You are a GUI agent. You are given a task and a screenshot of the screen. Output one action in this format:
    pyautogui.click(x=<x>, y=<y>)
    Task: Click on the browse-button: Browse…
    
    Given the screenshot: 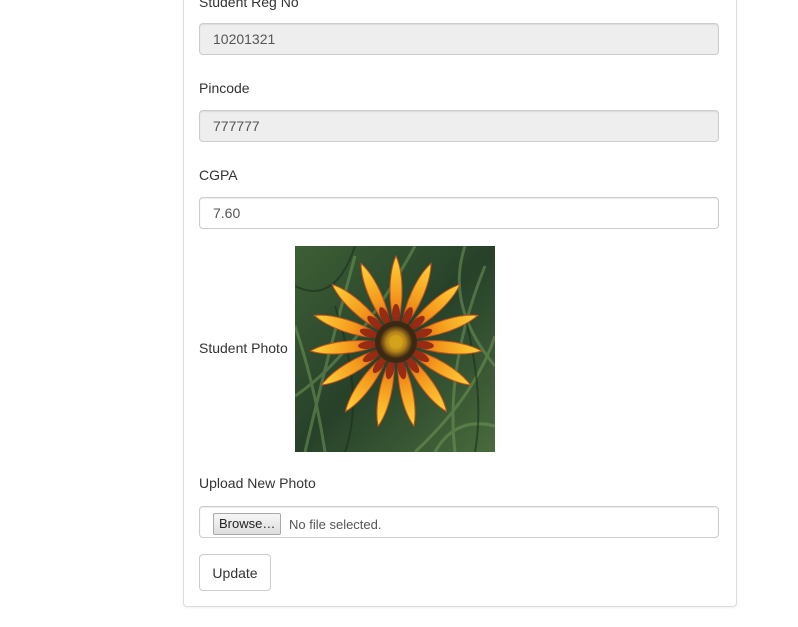 What is the action you would take?
    pyautogui.click(x=247, y=524)
    